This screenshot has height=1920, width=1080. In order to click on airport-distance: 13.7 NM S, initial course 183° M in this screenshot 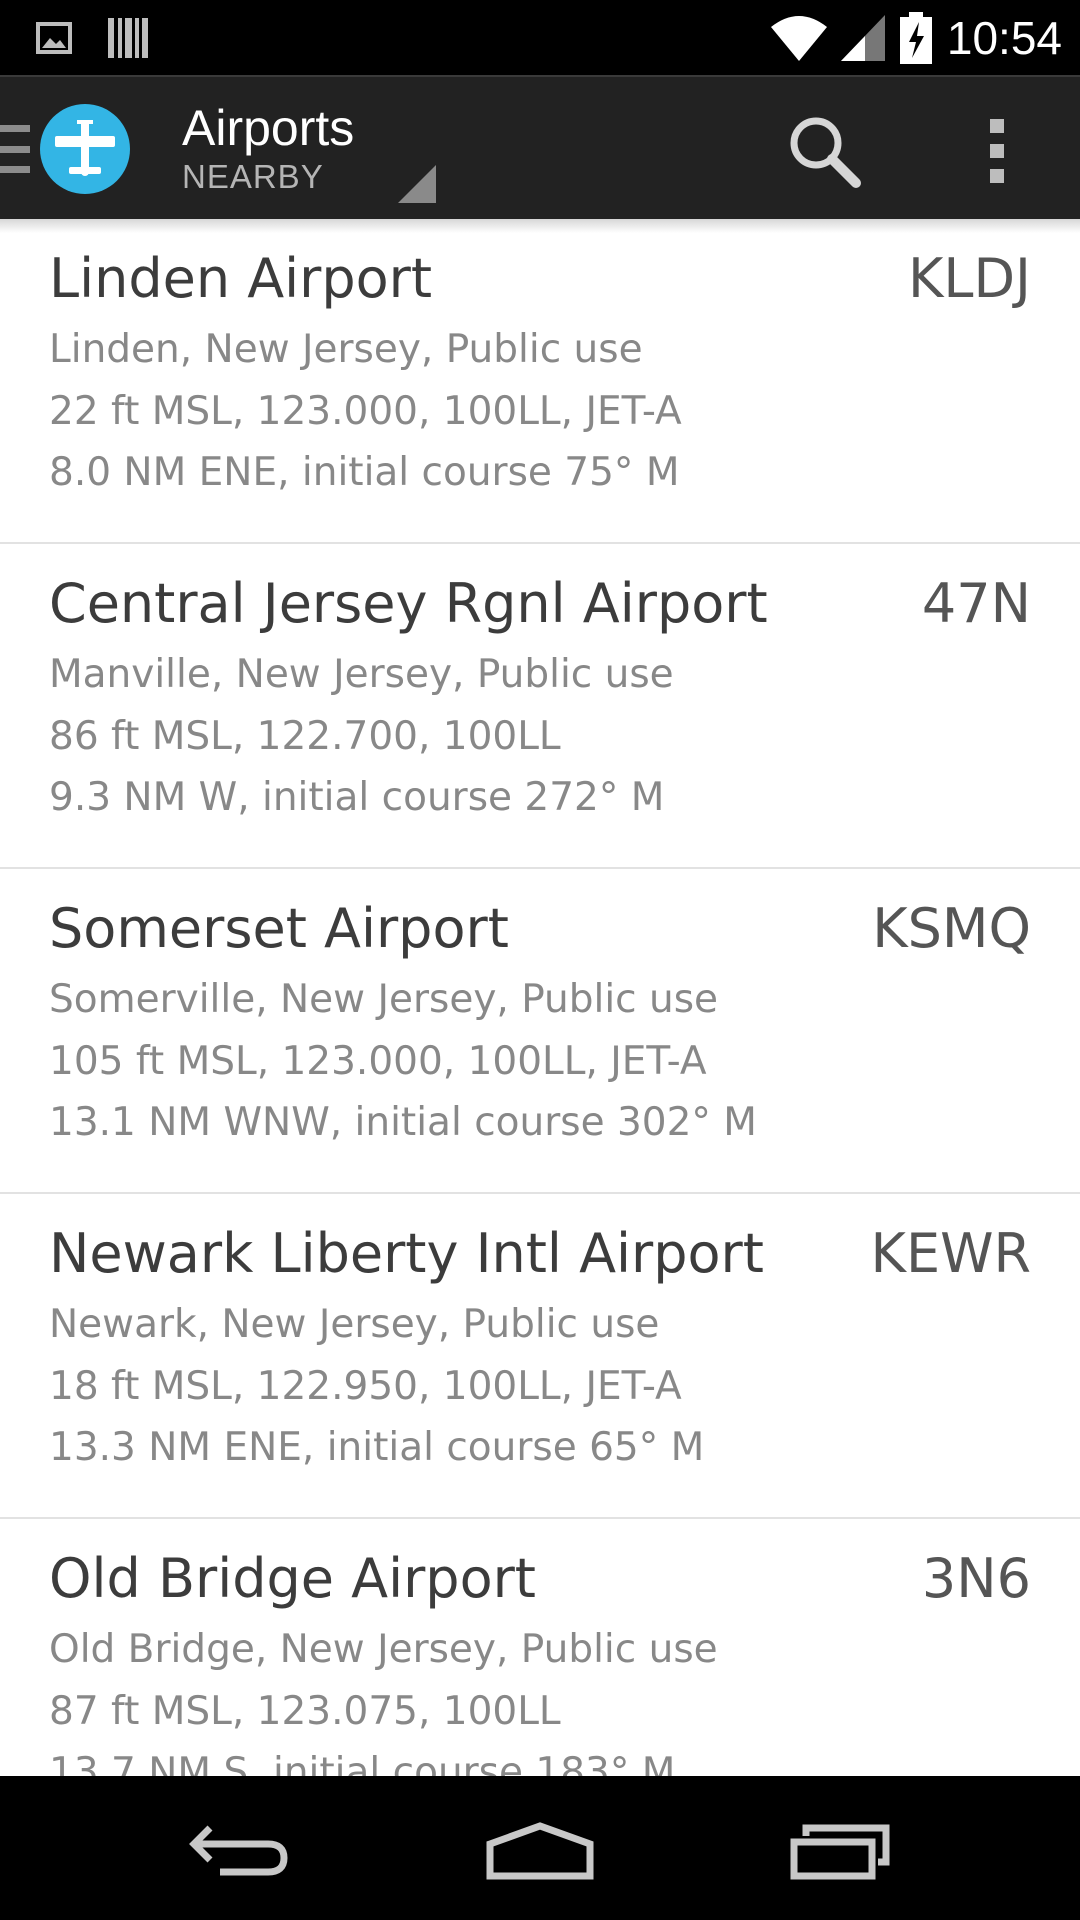, I will do `click(362, 1763)`.